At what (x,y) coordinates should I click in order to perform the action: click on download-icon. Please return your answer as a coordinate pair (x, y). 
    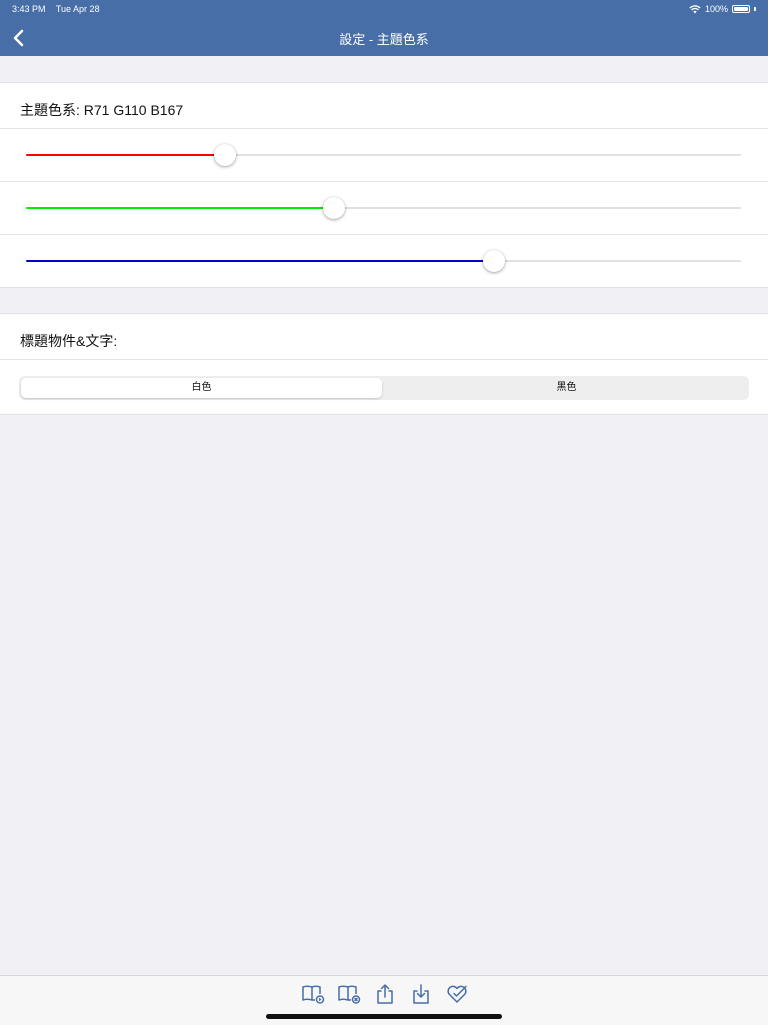
    Looking at the image, I should click on (421, 994).